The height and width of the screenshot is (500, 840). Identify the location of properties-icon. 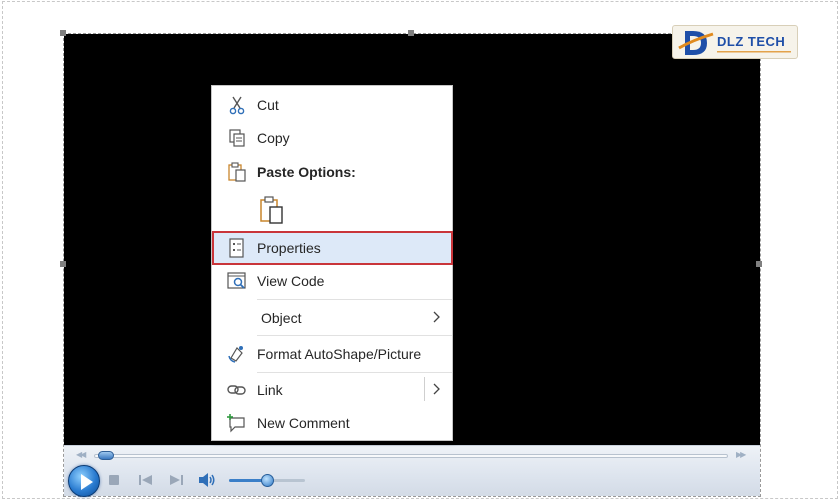
(236, 248).